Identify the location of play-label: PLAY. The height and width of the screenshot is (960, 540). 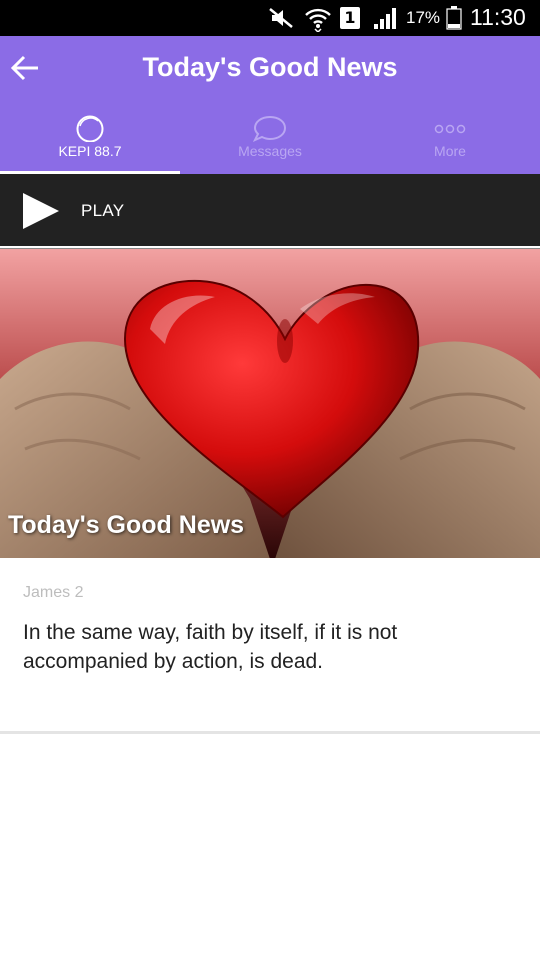
(103, 210).